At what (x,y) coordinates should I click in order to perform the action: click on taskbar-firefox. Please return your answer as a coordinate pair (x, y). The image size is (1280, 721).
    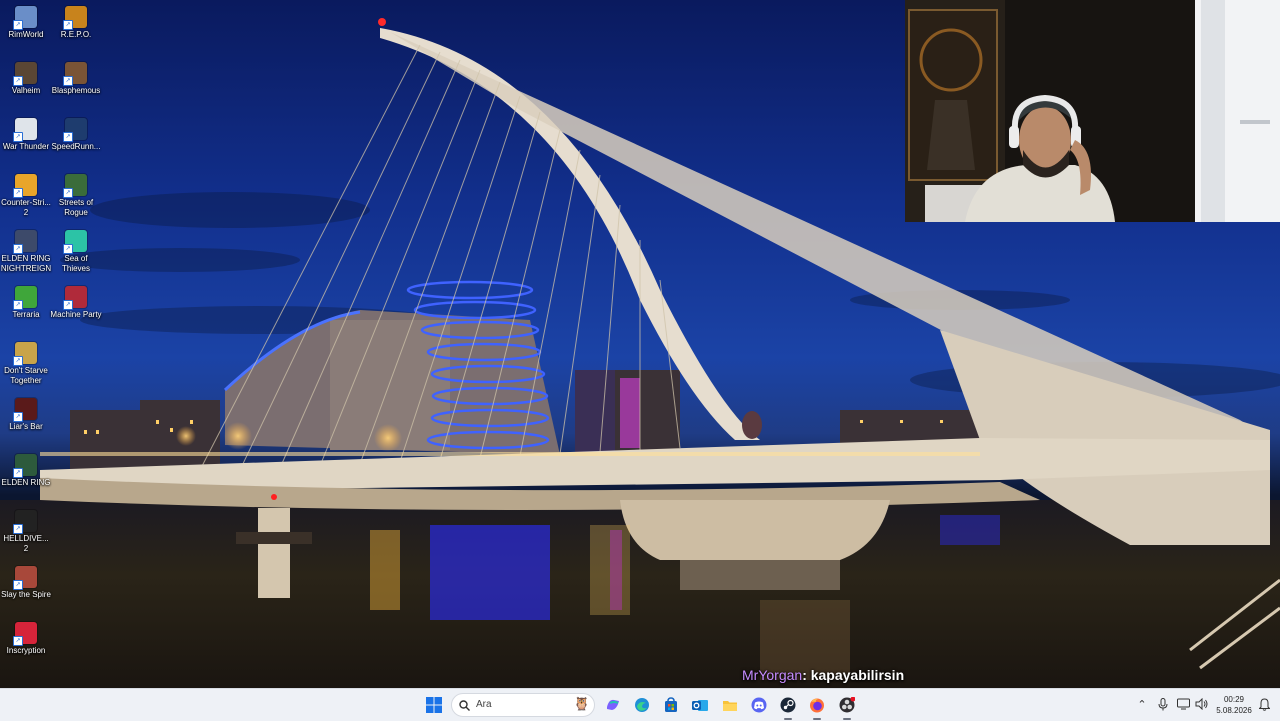
    Looking at the image, I should click on (817, 707).